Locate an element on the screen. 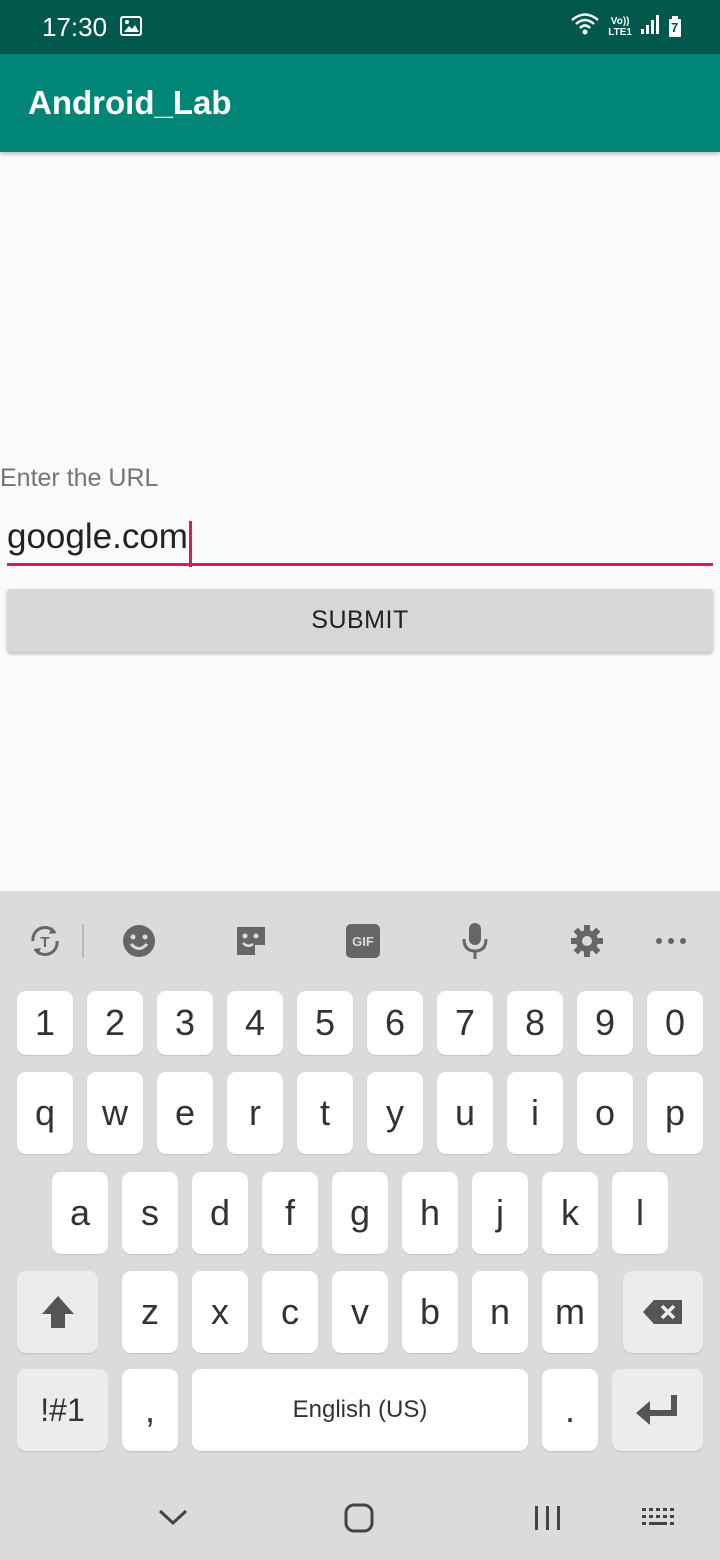 The image size is (720, 1560). key-p: p is located at coordinates (675, 1113).